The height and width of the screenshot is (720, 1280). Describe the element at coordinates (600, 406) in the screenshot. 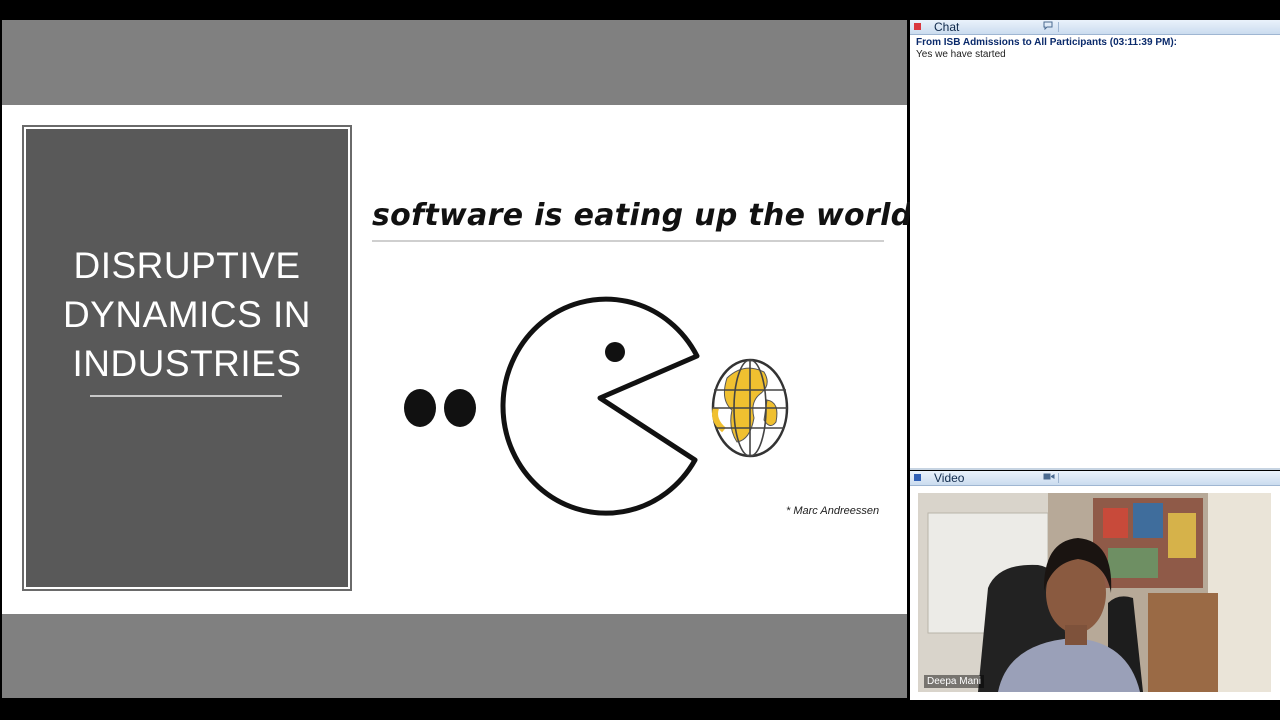

I see `pacman-icon` at that location.